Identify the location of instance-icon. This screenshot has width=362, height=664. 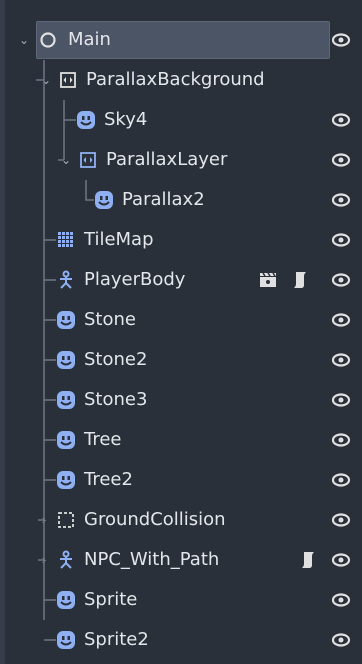
(268, 280).